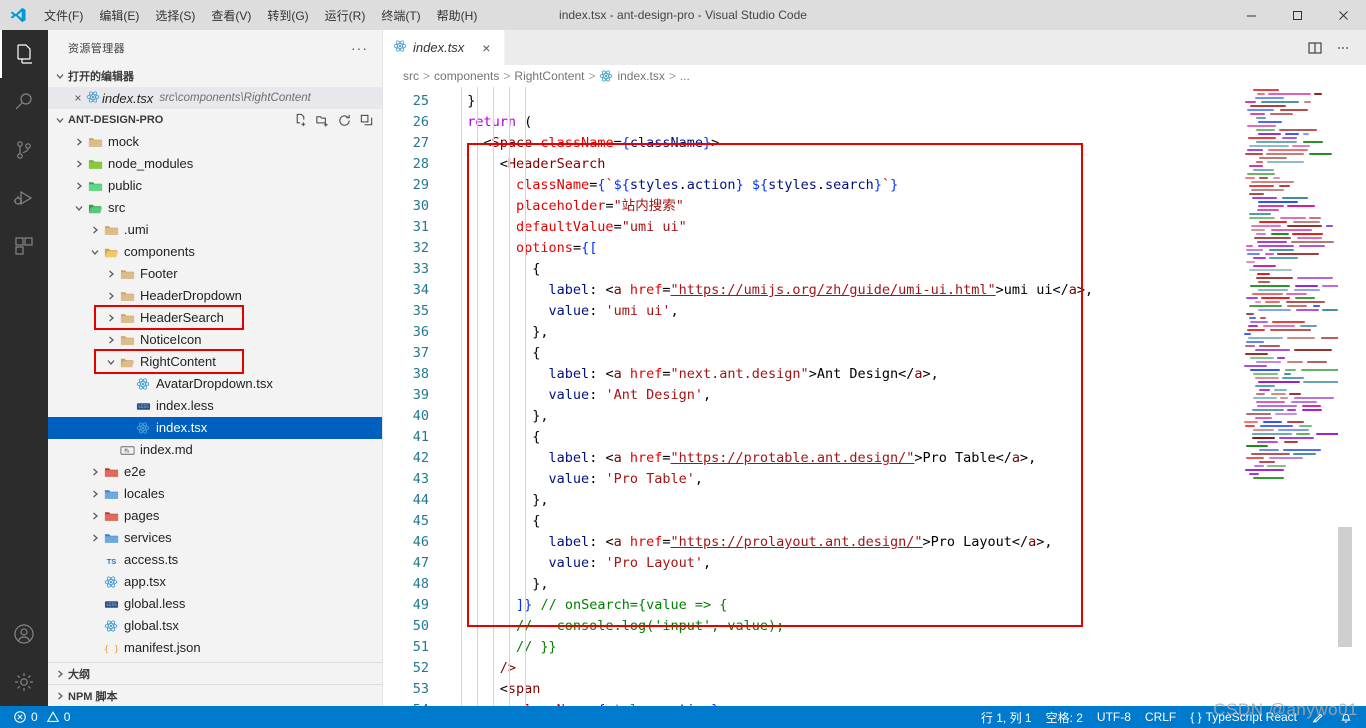  I want to click on activity-account-icon, so click(24, 634).